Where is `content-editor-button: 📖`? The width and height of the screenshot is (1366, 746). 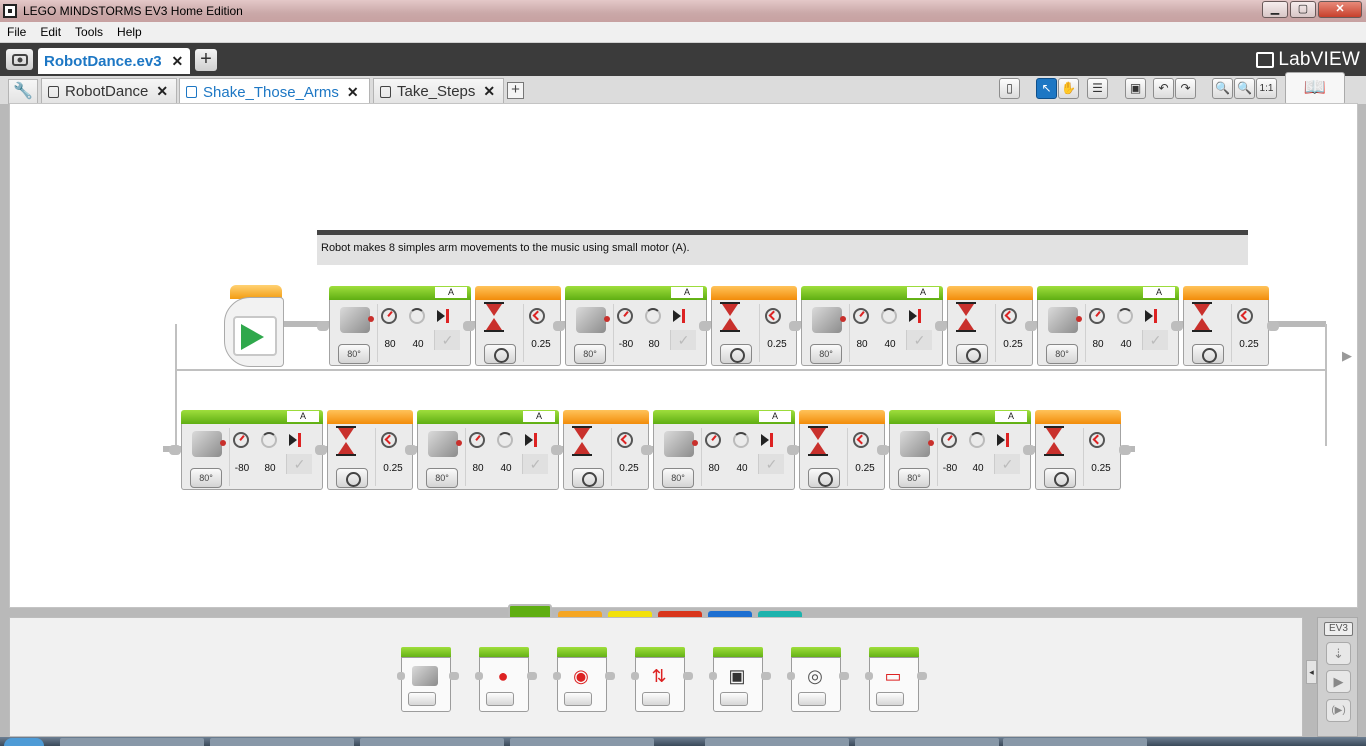
content-editor-button: 📖 is located at coordinates (1315, 88).